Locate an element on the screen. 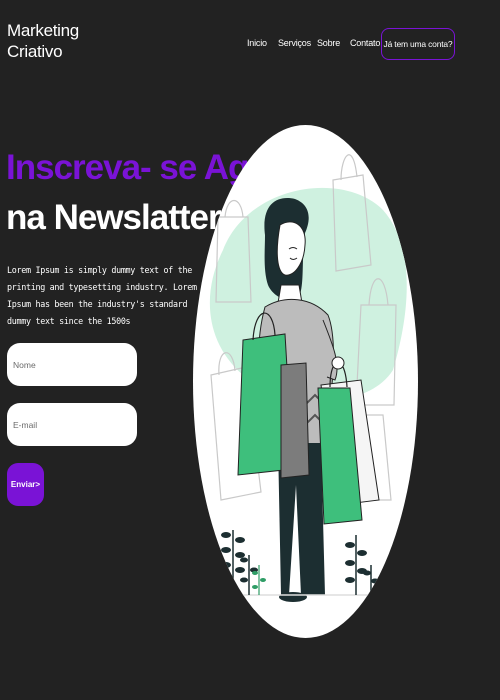 The image size is (500, 700). nav-link-servicos: Serviços is located at coordinates (294, 43).